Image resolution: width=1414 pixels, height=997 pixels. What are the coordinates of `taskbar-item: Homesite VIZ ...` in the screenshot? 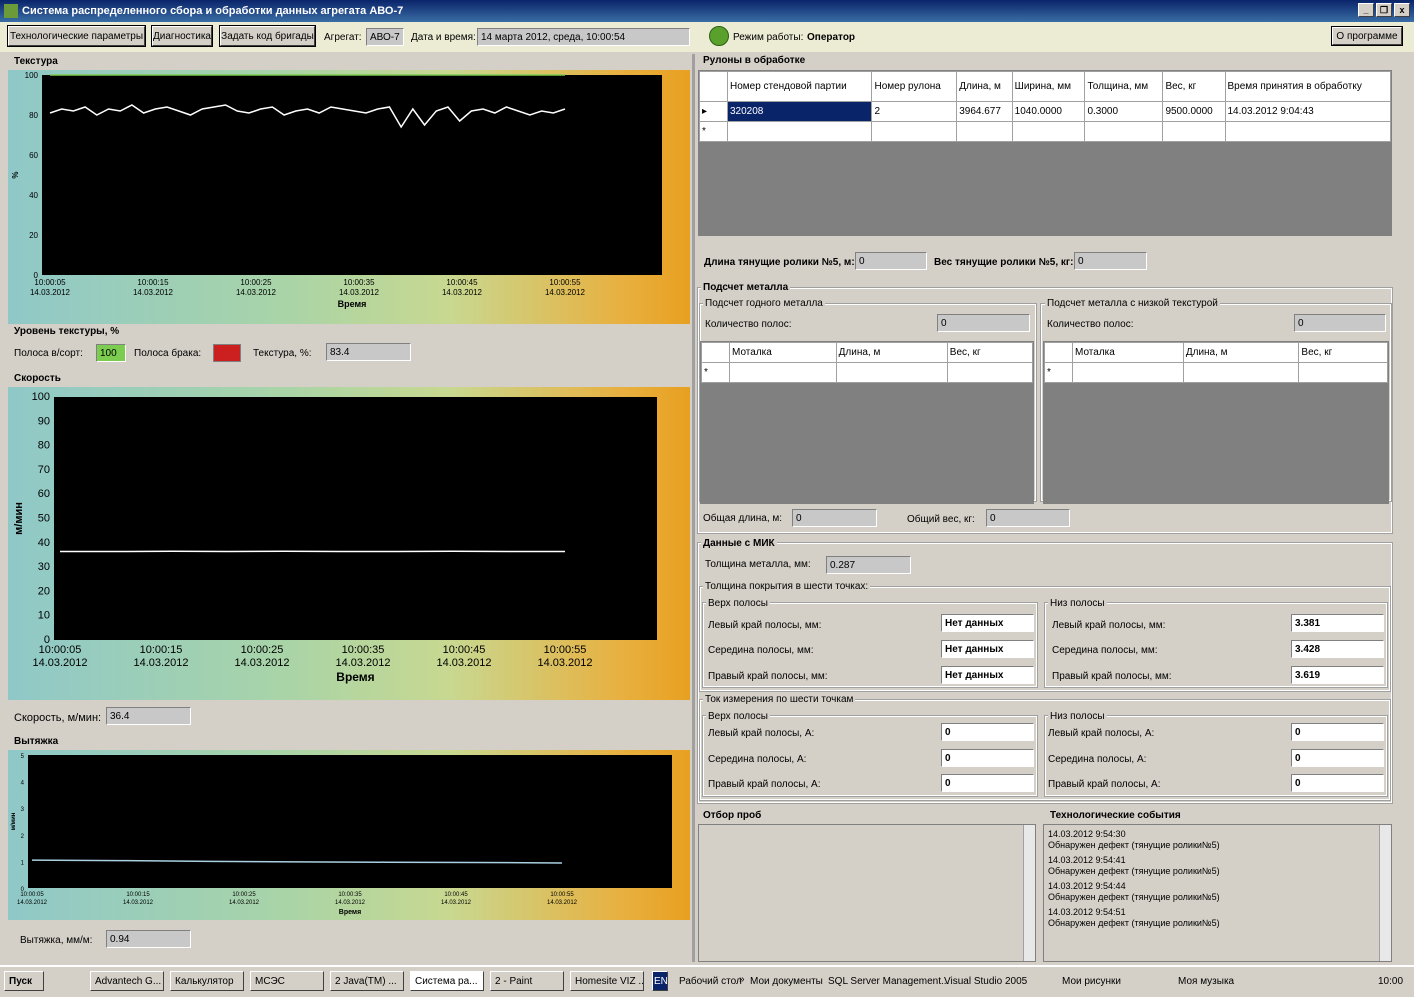 It's located at (607, 981).